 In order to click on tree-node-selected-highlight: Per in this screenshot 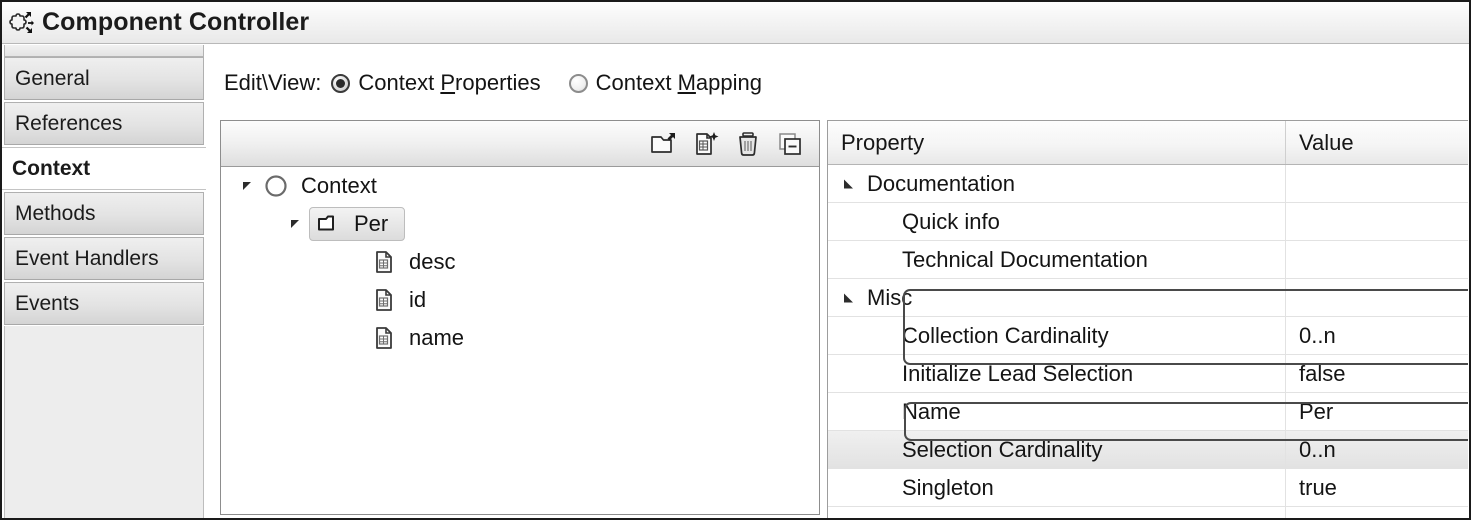, I will do `click(357, 224)`.